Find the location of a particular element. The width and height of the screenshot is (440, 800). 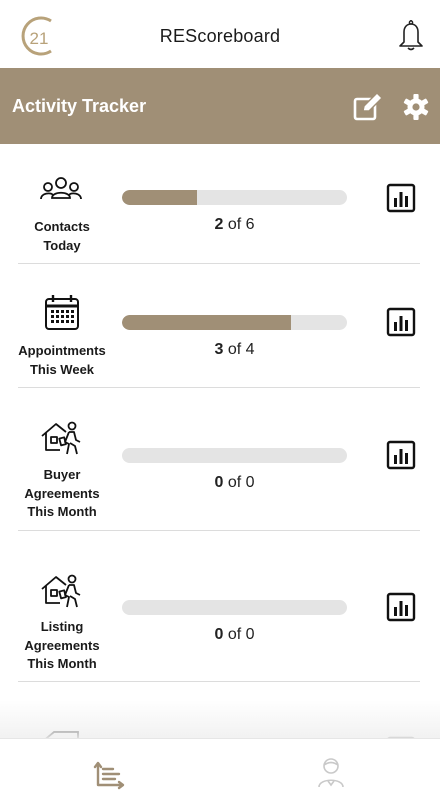

activity-label: Listing Agreements This Month is located at coordinates (62, 645).